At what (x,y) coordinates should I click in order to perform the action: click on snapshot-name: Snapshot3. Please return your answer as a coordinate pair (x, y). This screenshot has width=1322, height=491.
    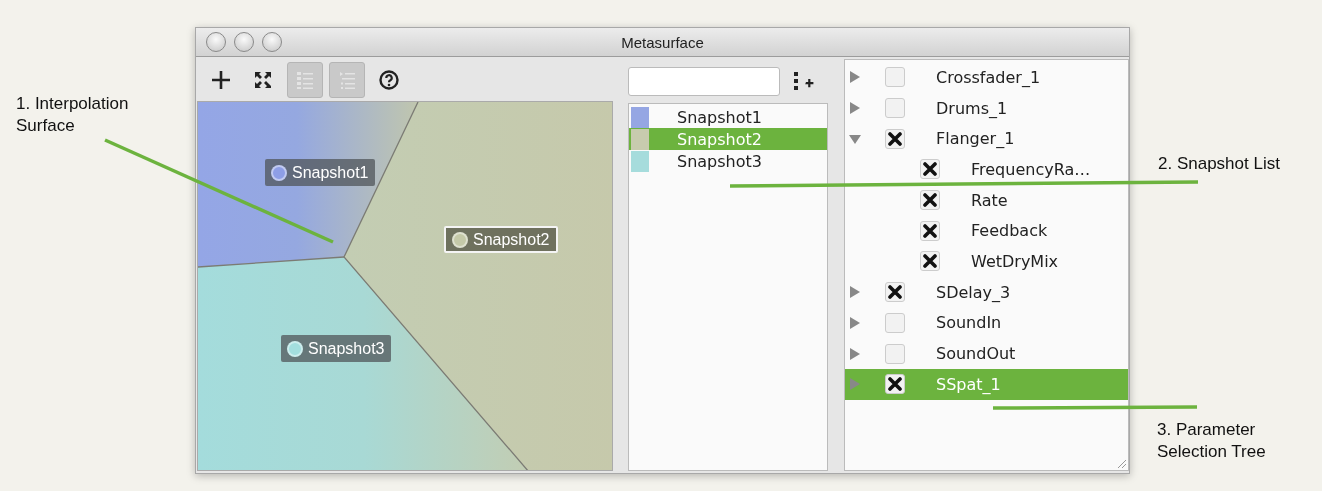
    Looking at the image, I should click on (719, 161).